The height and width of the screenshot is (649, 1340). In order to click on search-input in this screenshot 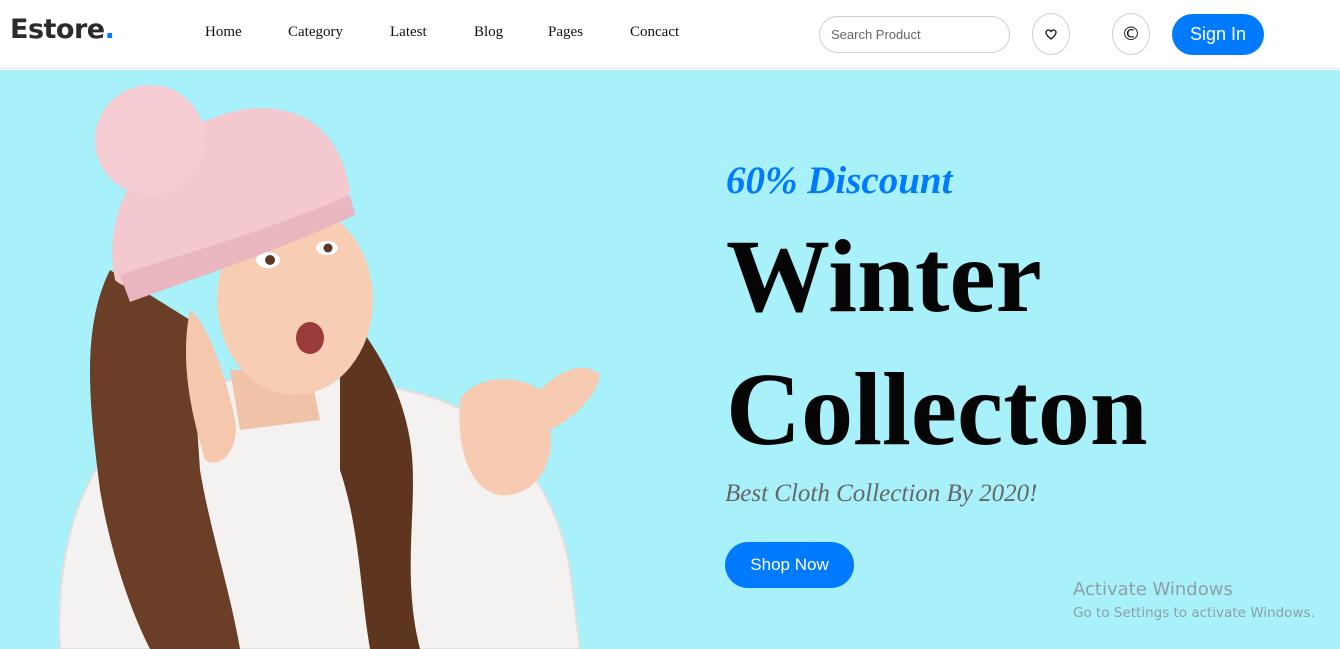, I will do `click(914, 34)`.